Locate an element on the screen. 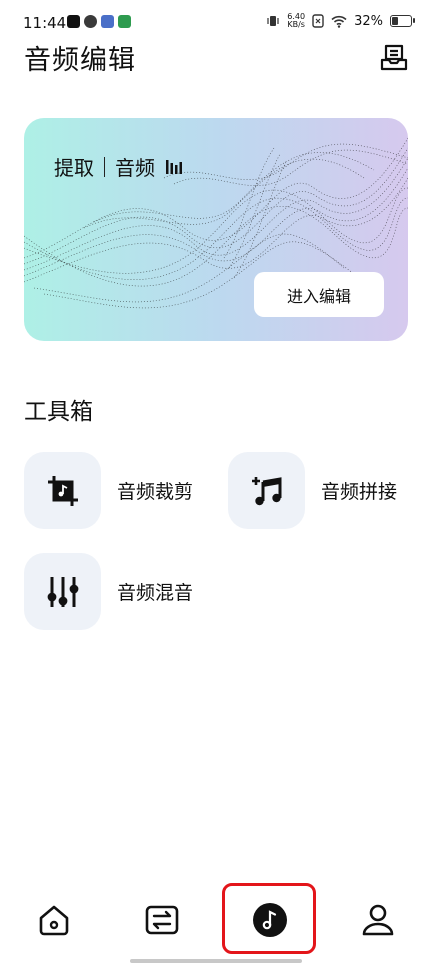 This screenshot has height=964, width=432. status-time: 11:44 is located at coordinates (45, 23).